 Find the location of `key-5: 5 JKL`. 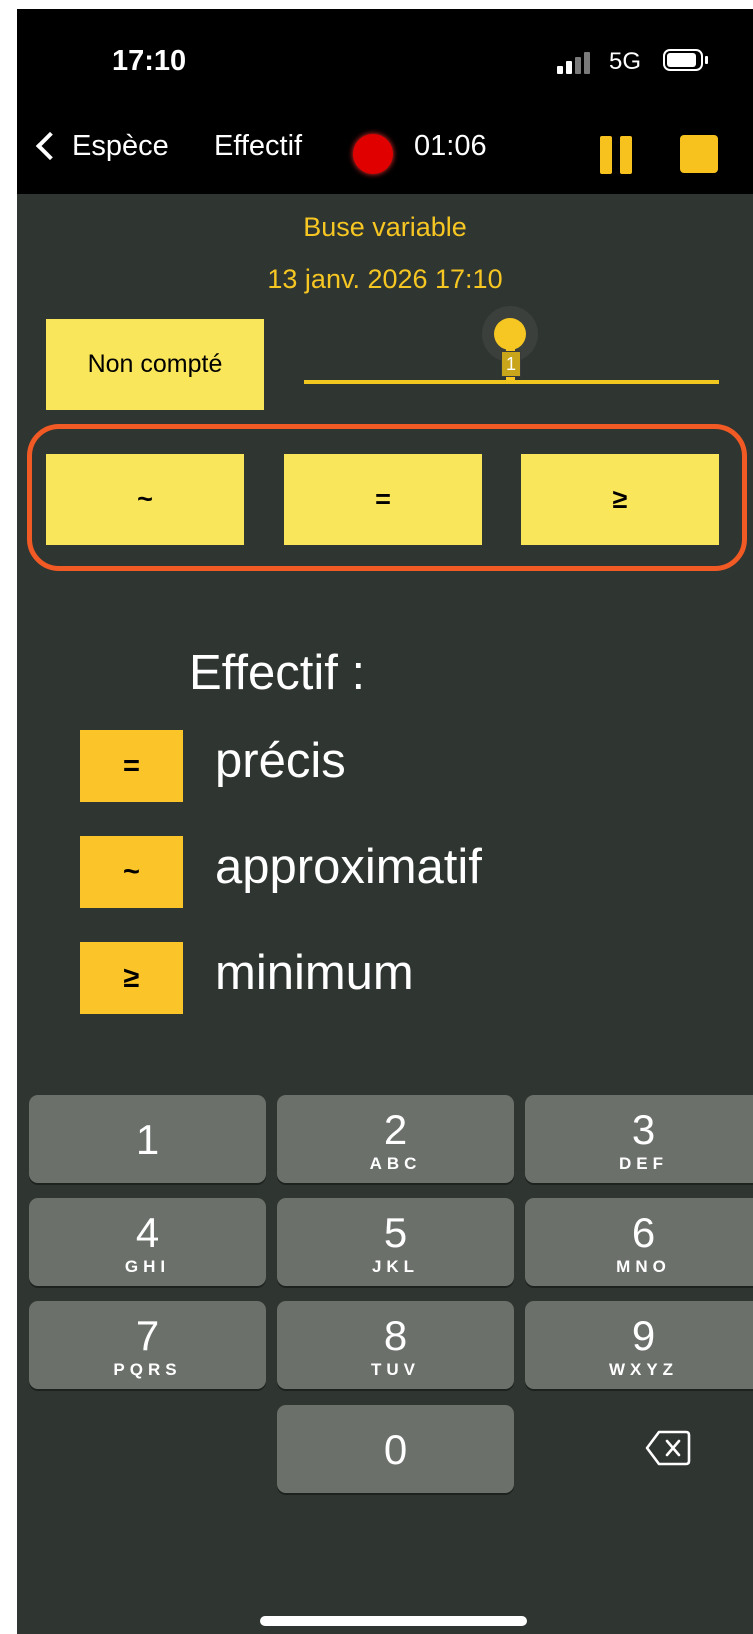

key-5: 5 JKL is located at coordinates (395, 1242).